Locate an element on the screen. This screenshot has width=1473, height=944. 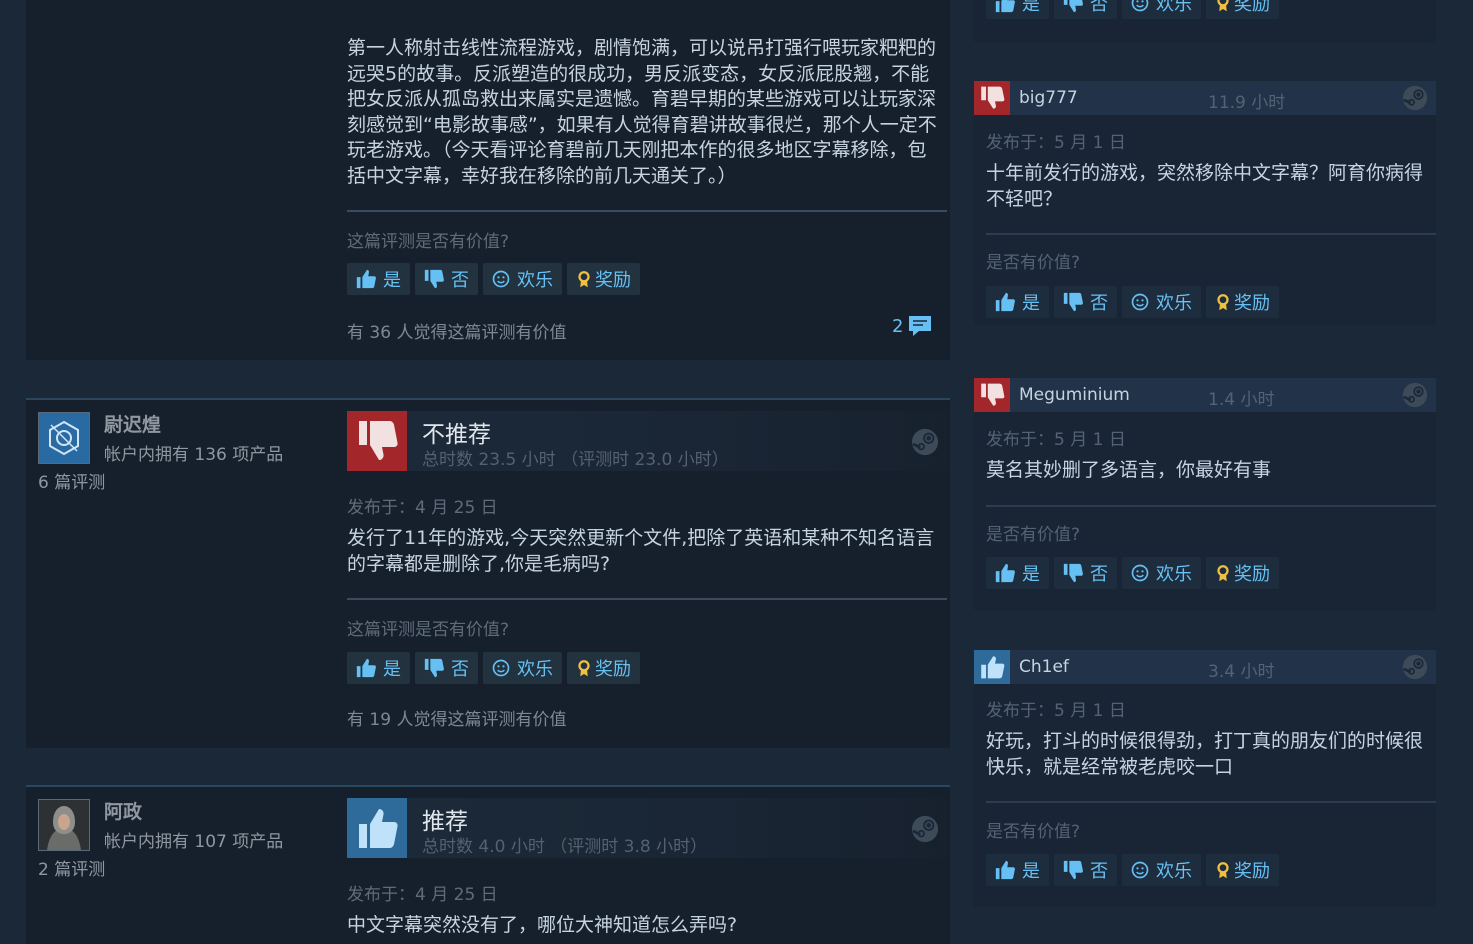
playtime: 11.9 小时 is located at coordinates (1247, 103).